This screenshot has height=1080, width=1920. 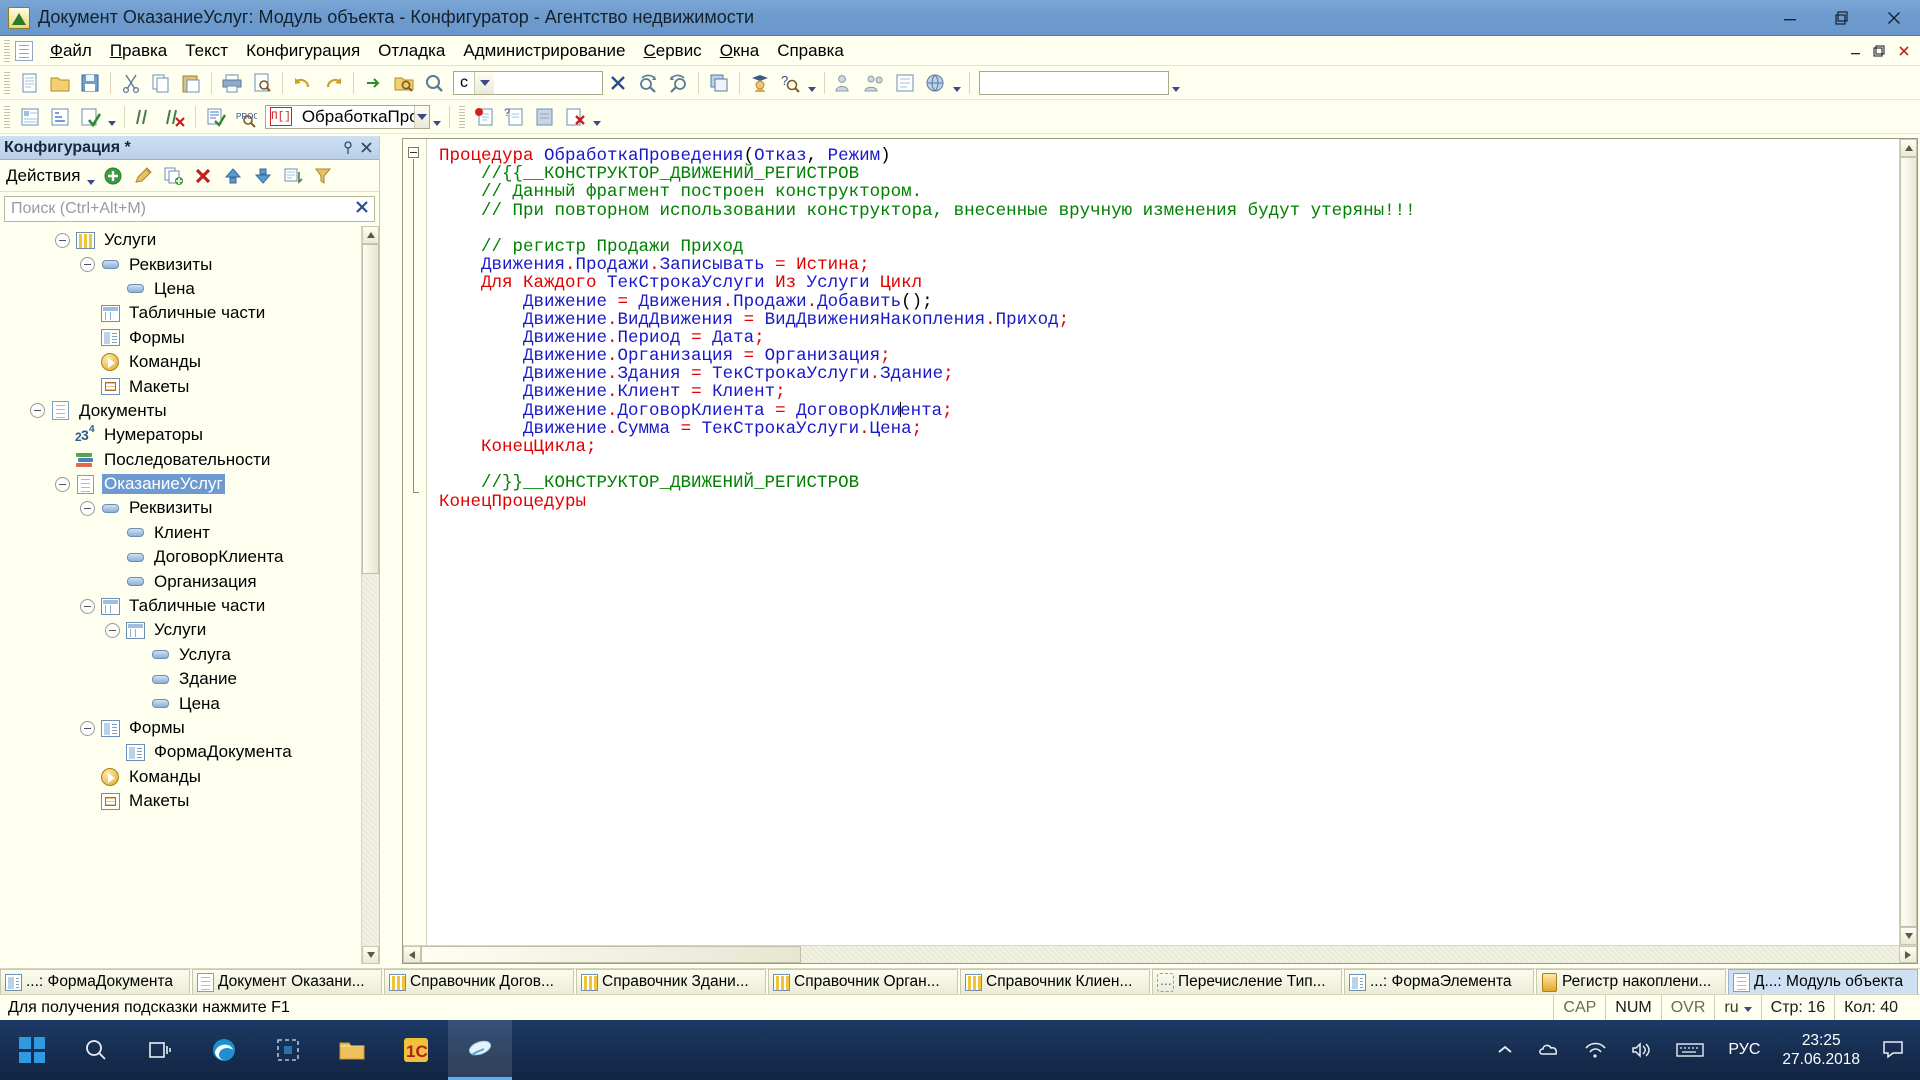 What do you see at coordinates (1893, 1050) in the screenshot?
I see `action-center-icon` at bounding box center [1893, 1050].